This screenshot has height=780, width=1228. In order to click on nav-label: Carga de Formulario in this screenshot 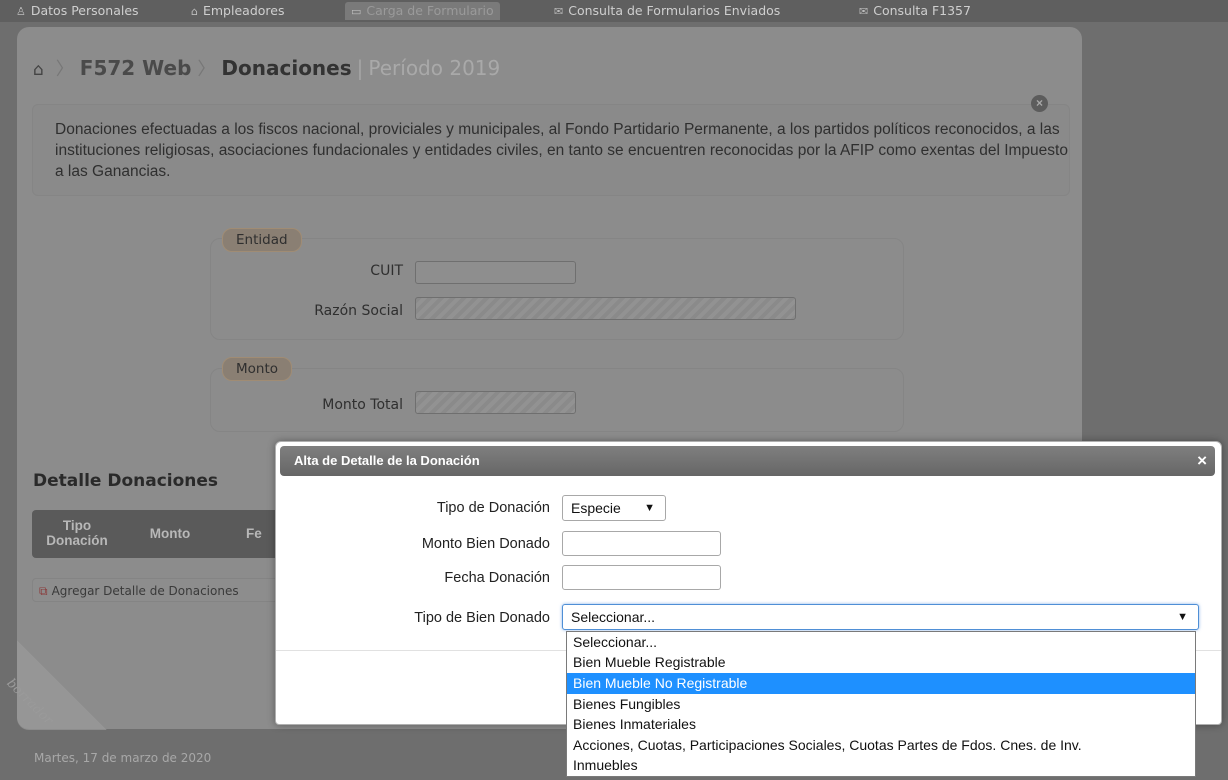, I will do `click(430, 10)`.